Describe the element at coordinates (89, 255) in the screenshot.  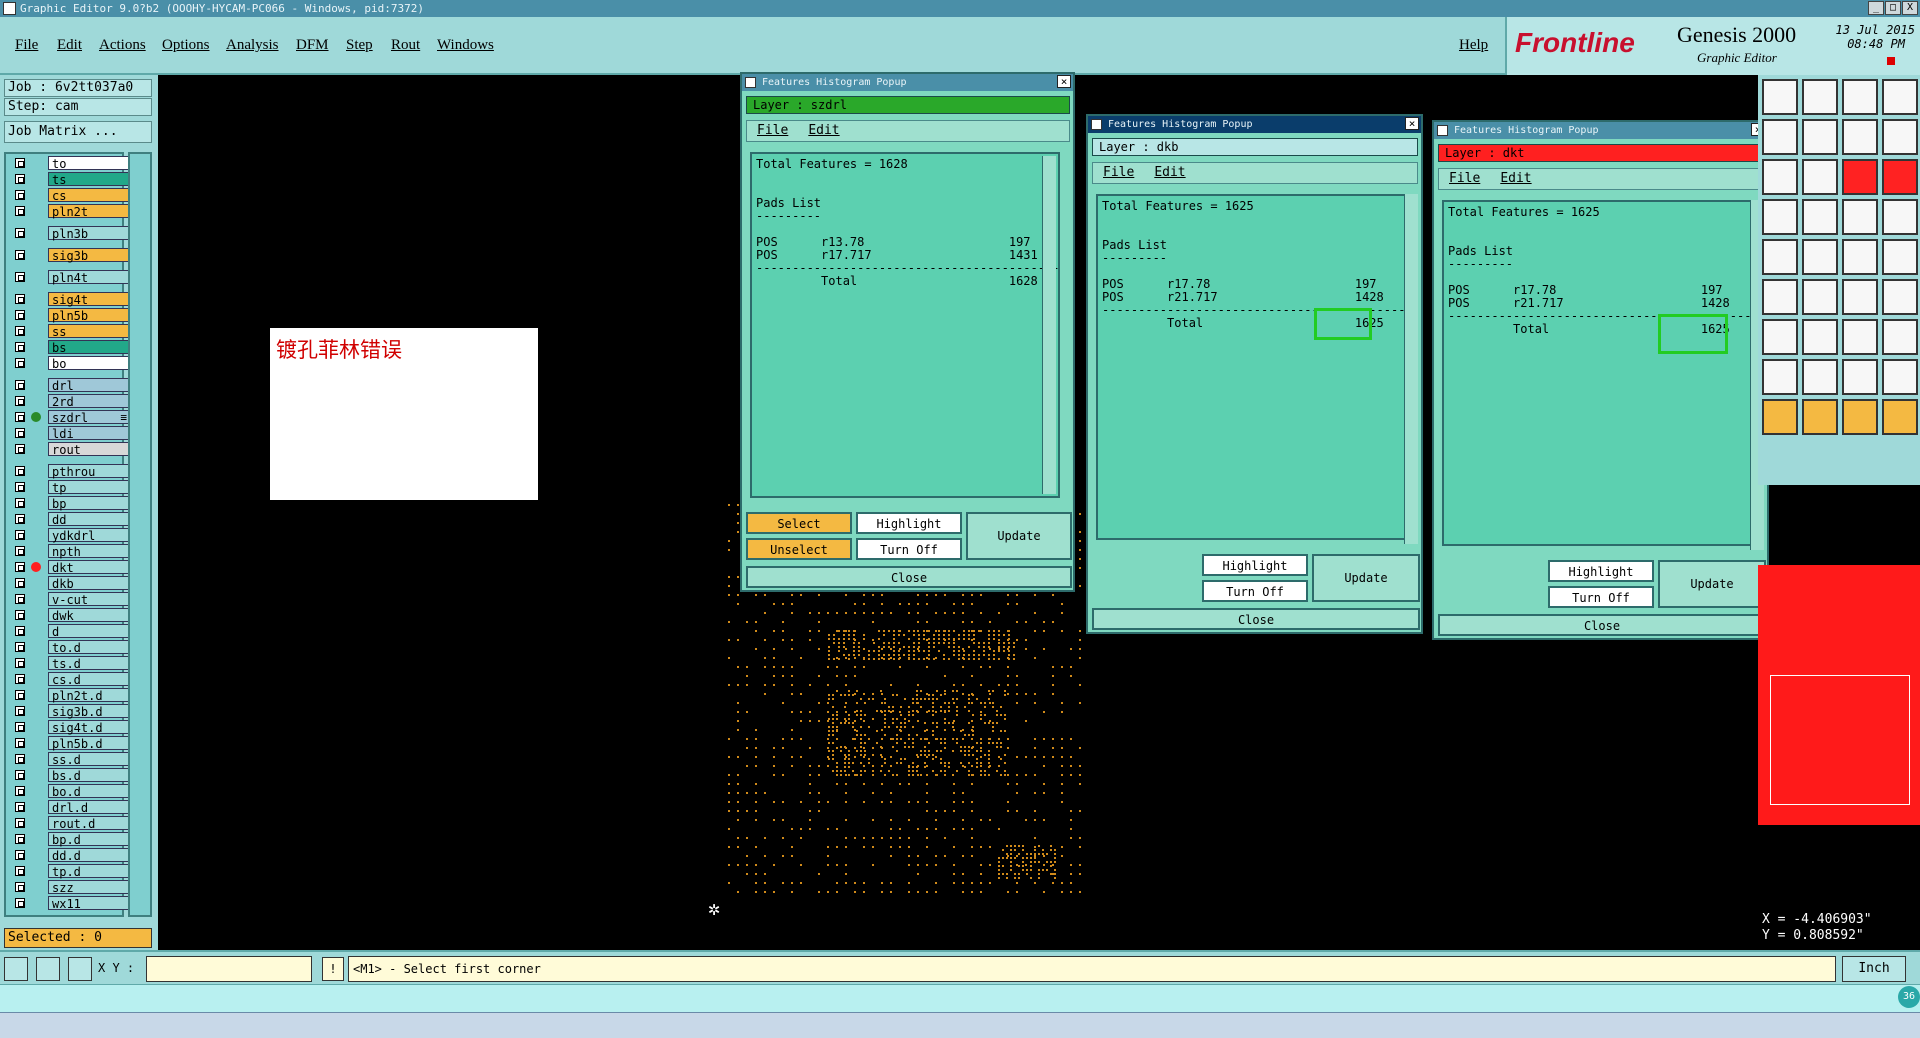
I see `layer-name: sig3b` at that location.